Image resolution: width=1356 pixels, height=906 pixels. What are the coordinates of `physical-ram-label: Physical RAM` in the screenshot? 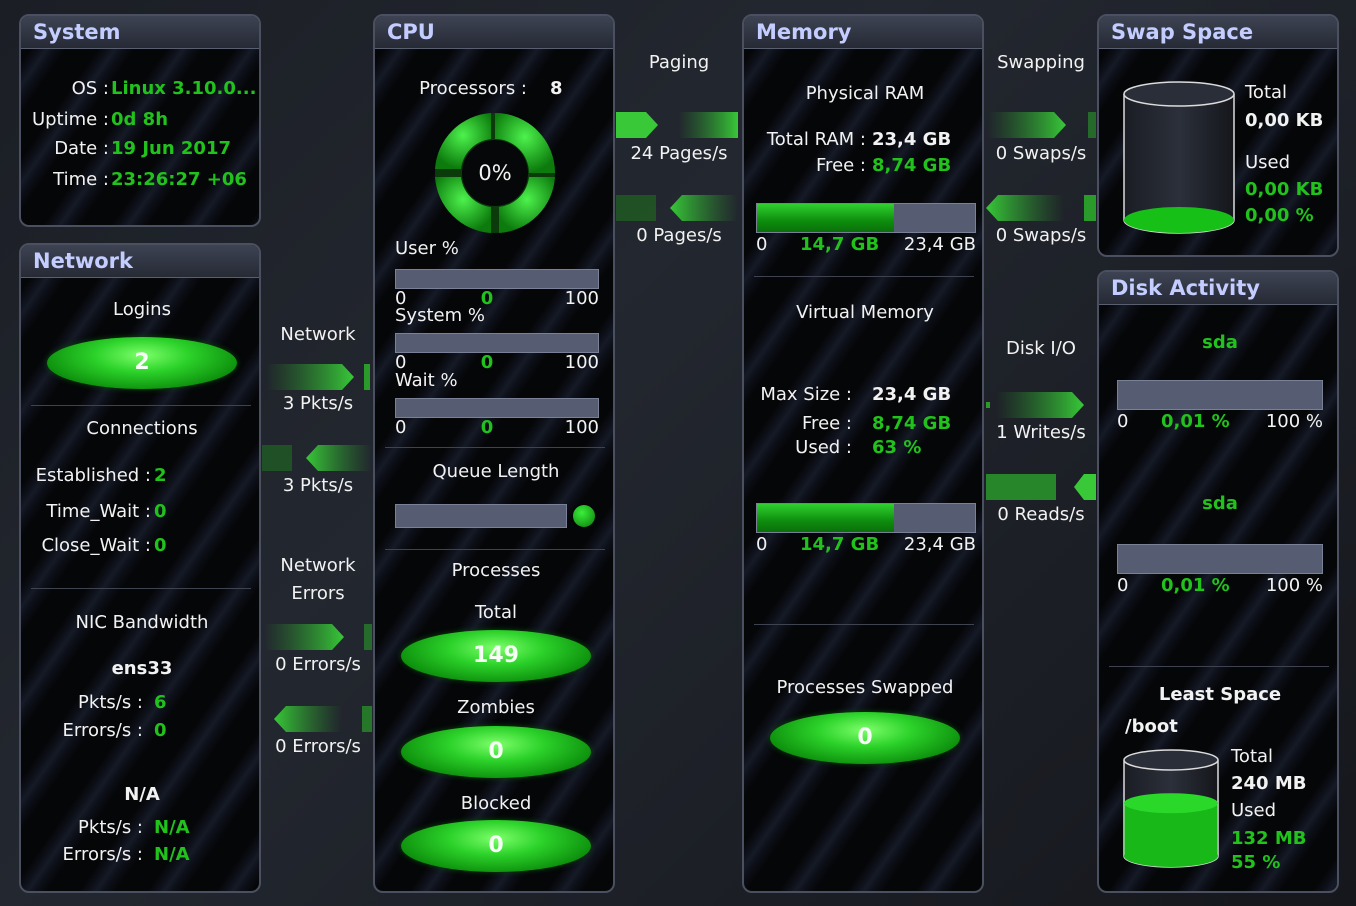 It's located at (865, 93).